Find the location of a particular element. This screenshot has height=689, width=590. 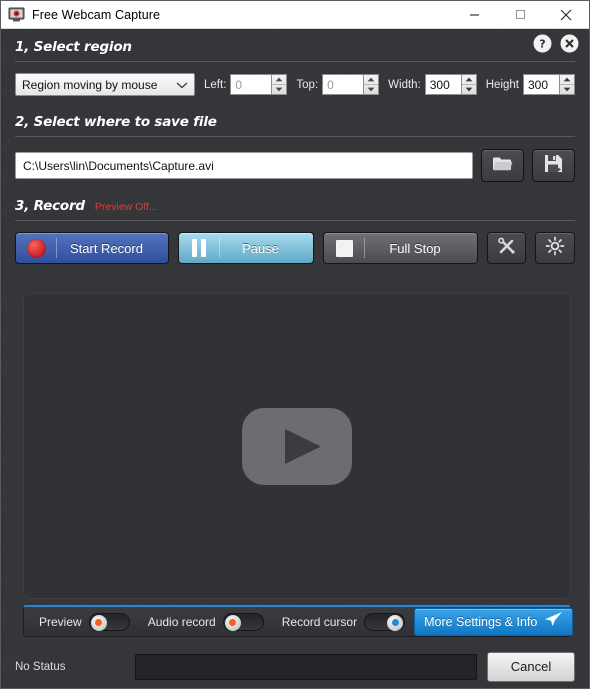

full-stop-button: Full Stop is located at coordinates (400, 248).